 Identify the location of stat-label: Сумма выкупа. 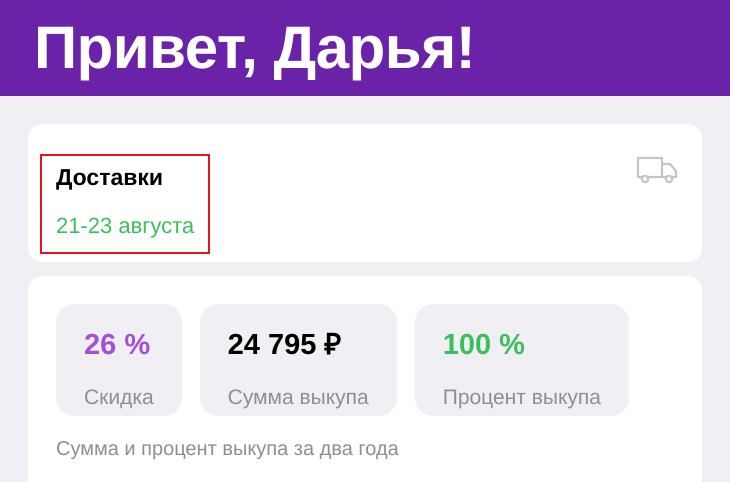
(298, 397).